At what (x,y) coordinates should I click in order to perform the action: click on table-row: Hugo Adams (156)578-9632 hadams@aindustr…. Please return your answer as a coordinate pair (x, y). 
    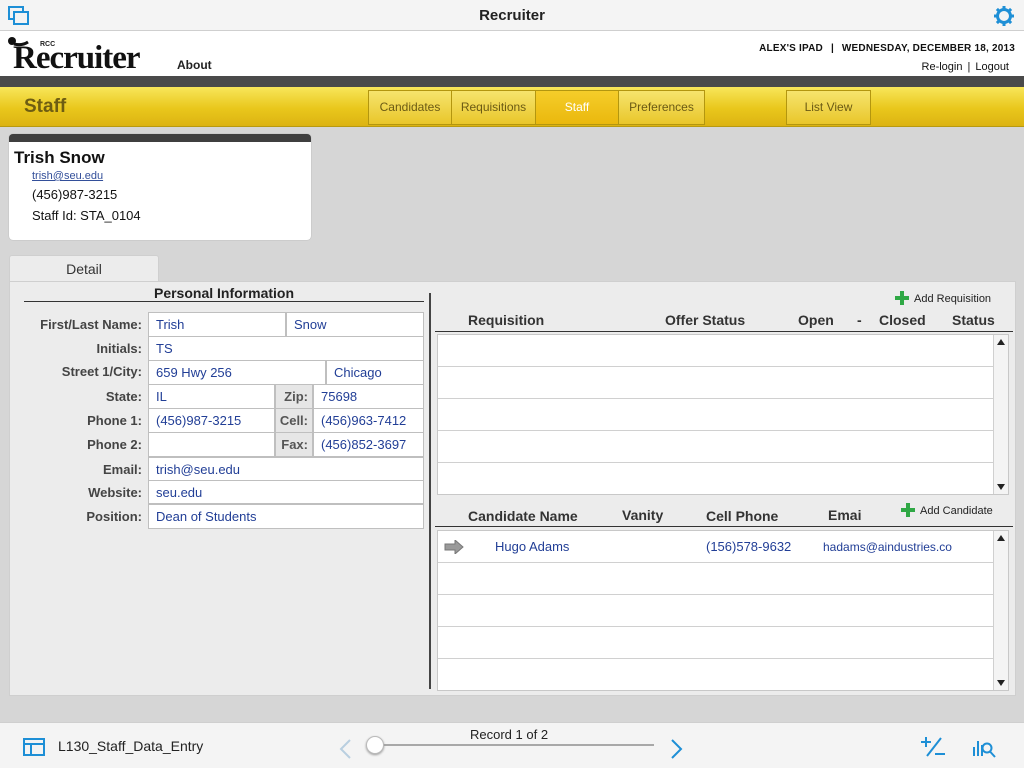
    Looking at the image, I should click on (716, 547).